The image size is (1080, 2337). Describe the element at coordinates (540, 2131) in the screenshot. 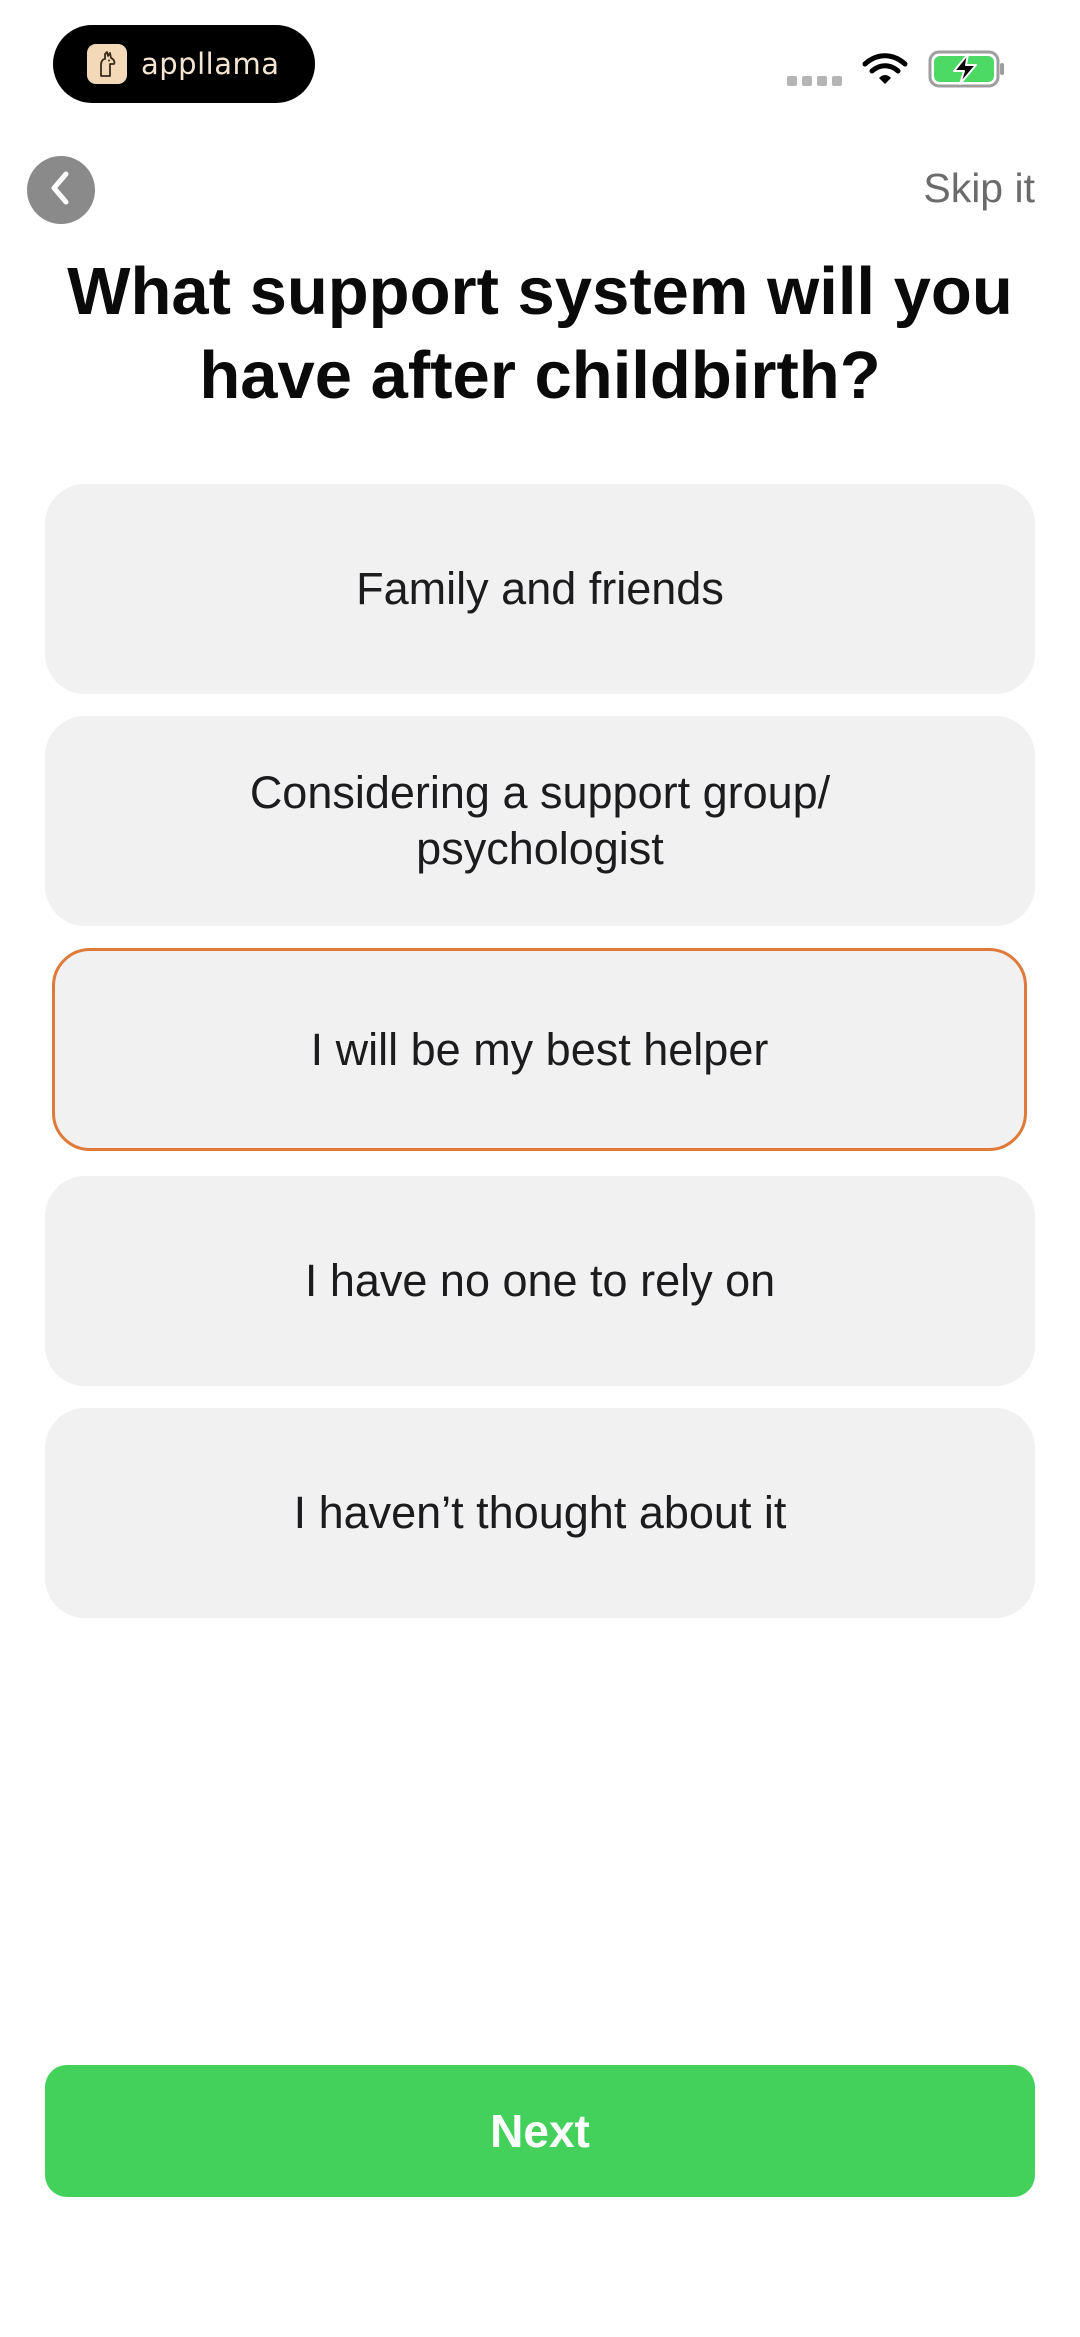

I see `next-button: Next` at that location.